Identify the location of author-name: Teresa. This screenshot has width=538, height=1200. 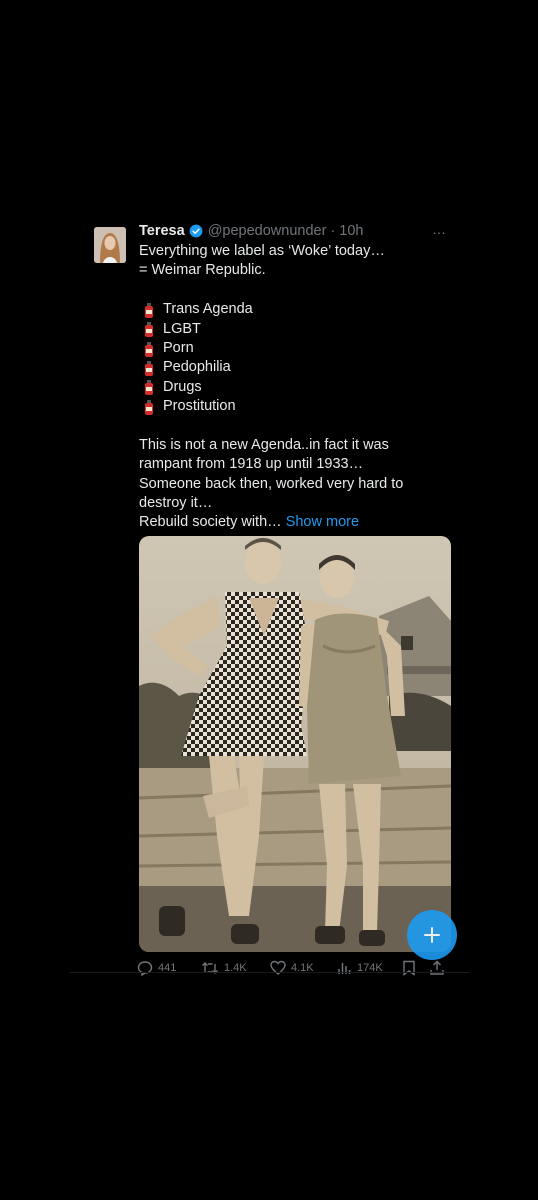
(162, 231).